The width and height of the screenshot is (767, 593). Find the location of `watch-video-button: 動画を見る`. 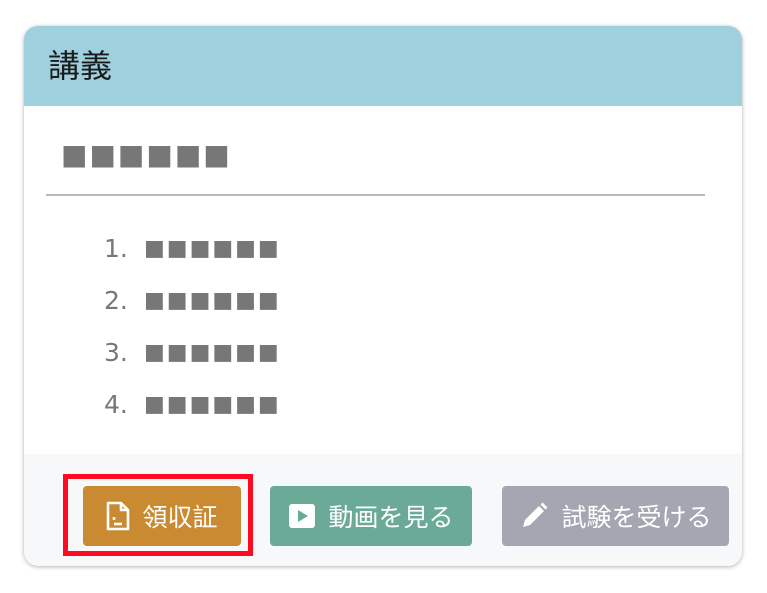

watch-video-button: 動画を見る is located at coordinates (371, 516).